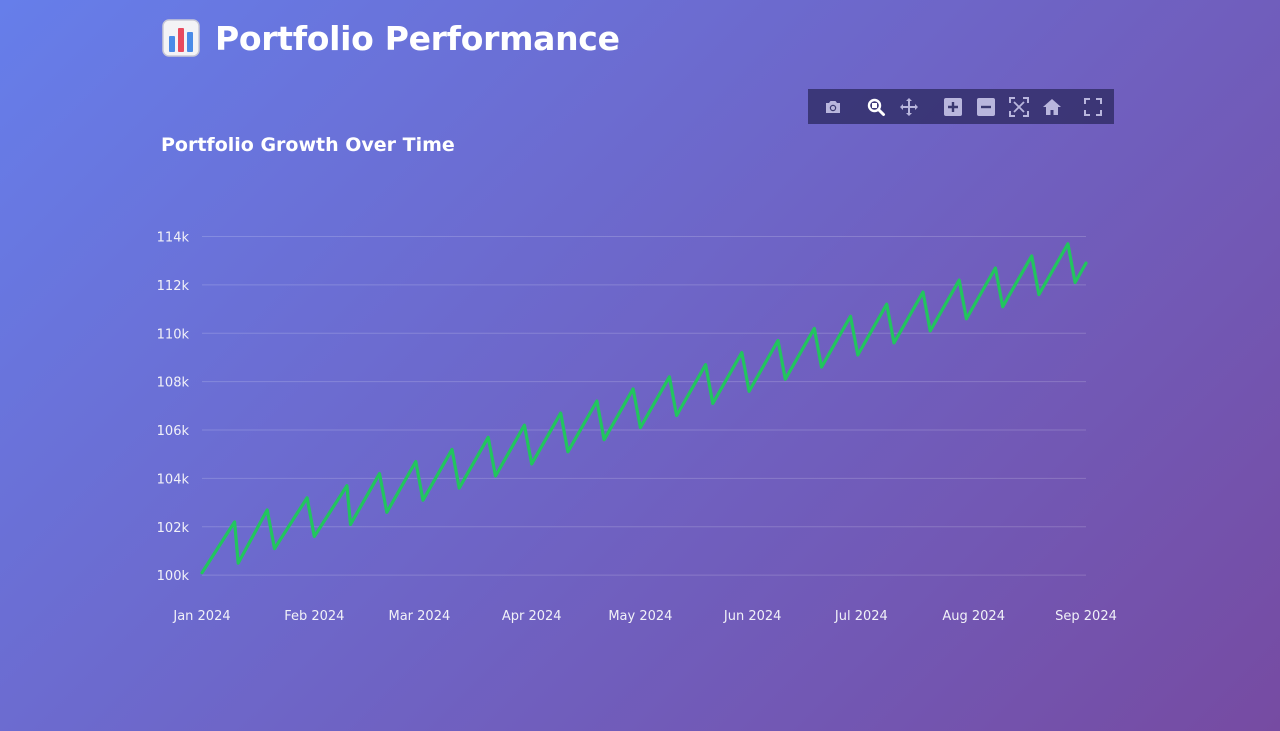 This screenshot has width=1280, height=731. I want to click on x-tick-label: May 2024, so click(640, 616).